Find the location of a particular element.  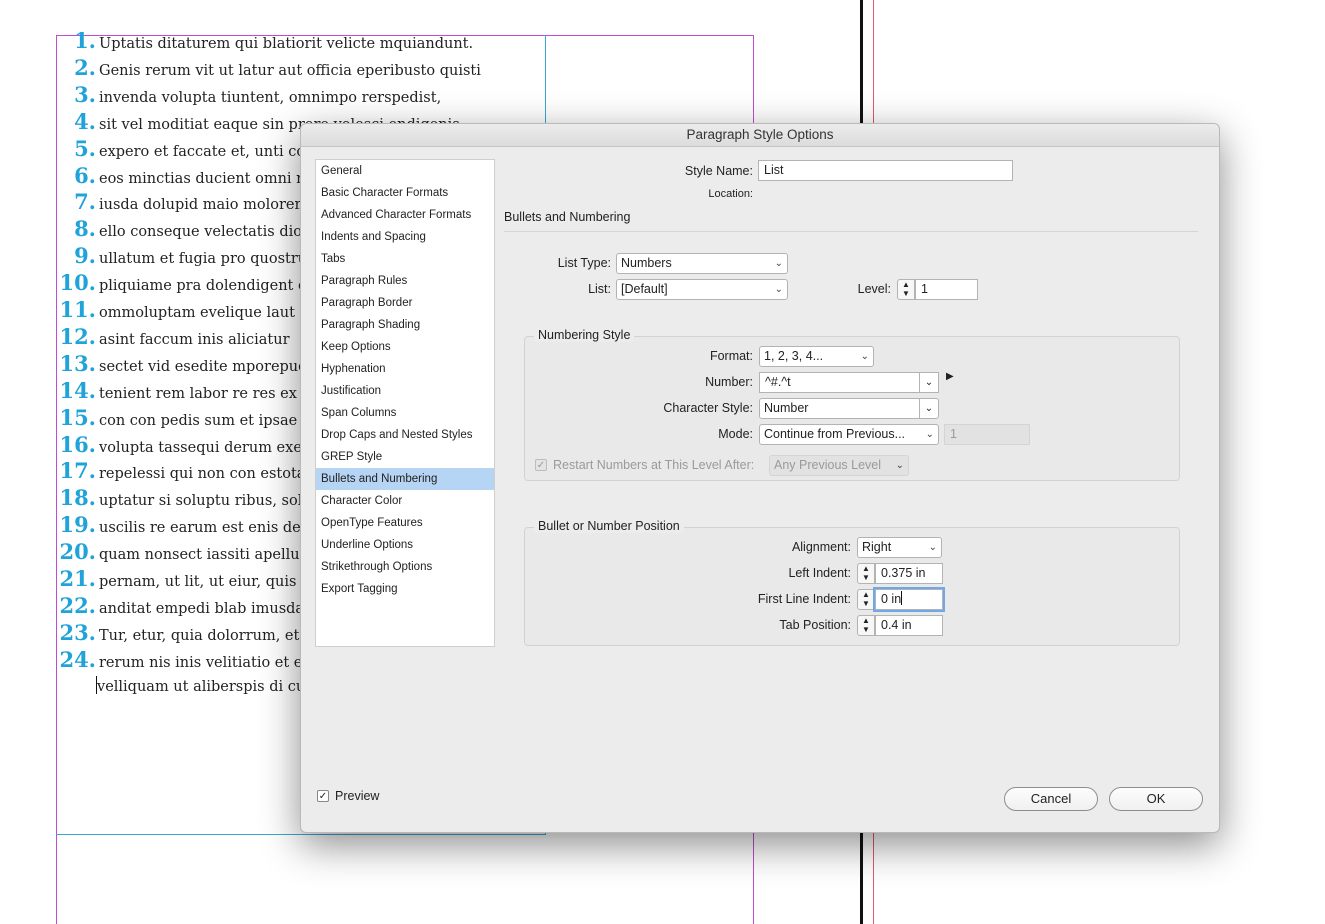

list-number: 10. is located at coordinates (77, 283).